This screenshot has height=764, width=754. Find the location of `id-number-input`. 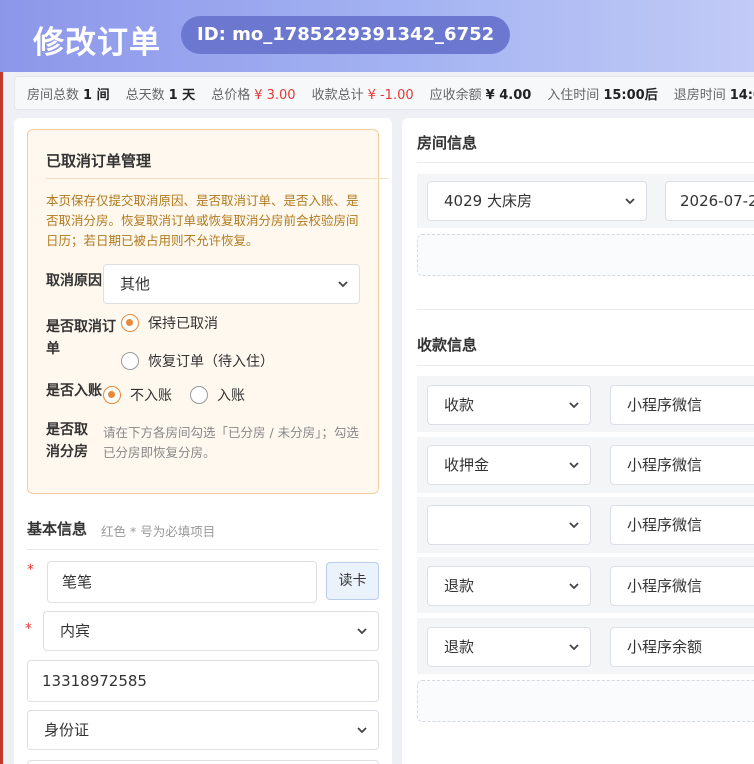

id-number-input is located at coordinates (203, 762).